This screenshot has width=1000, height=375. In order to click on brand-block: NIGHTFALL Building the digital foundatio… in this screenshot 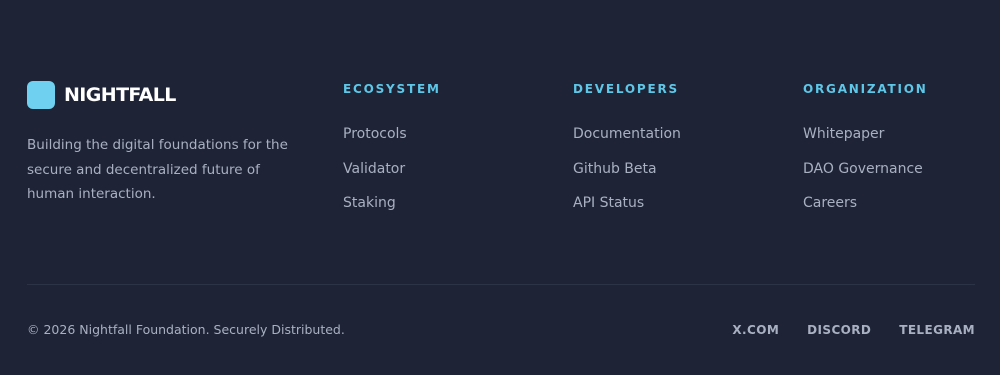, I will do `click(167, 144)`.